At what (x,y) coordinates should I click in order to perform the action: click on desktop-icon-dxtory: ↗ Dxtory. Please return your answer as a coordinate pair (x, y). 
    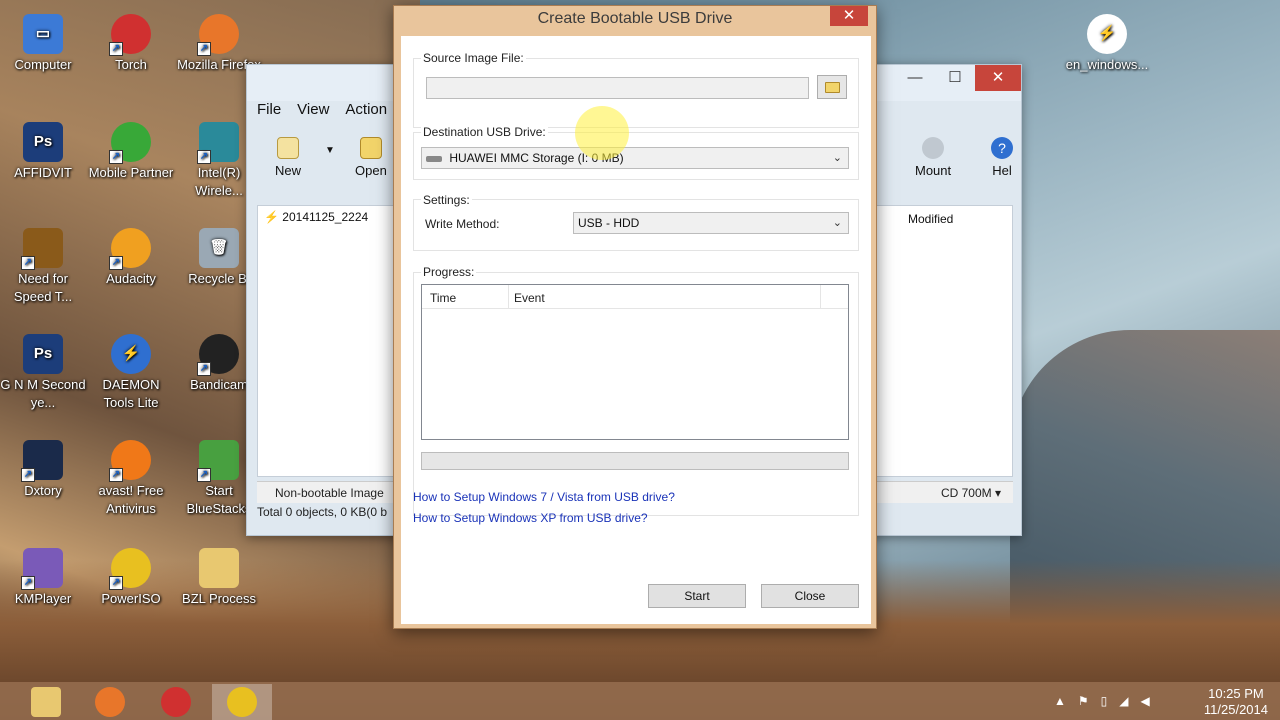
    Looking at the image, I should click on (43, 470).